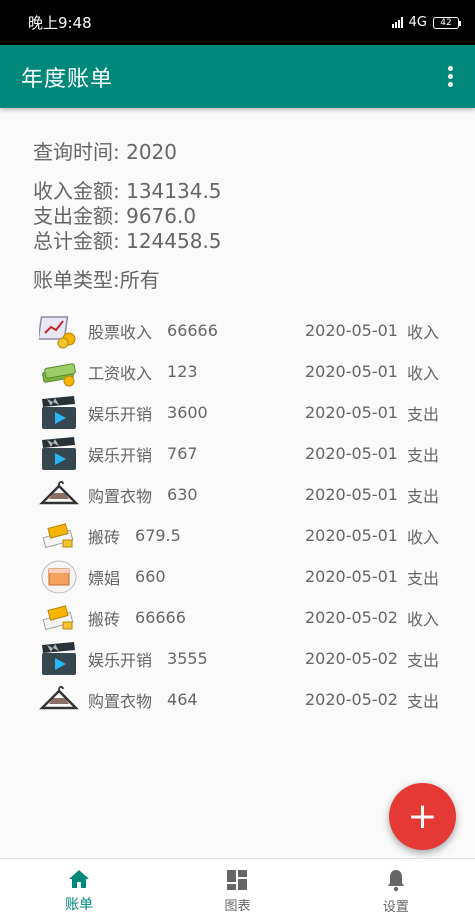 The width and height of the screenshot is (475, 923). What do you see at coordinates (243, 617) in the screenshot?
I see `record-row: 搬砖 66666 2020-05-02 收入` at bounding box center [243, 617].